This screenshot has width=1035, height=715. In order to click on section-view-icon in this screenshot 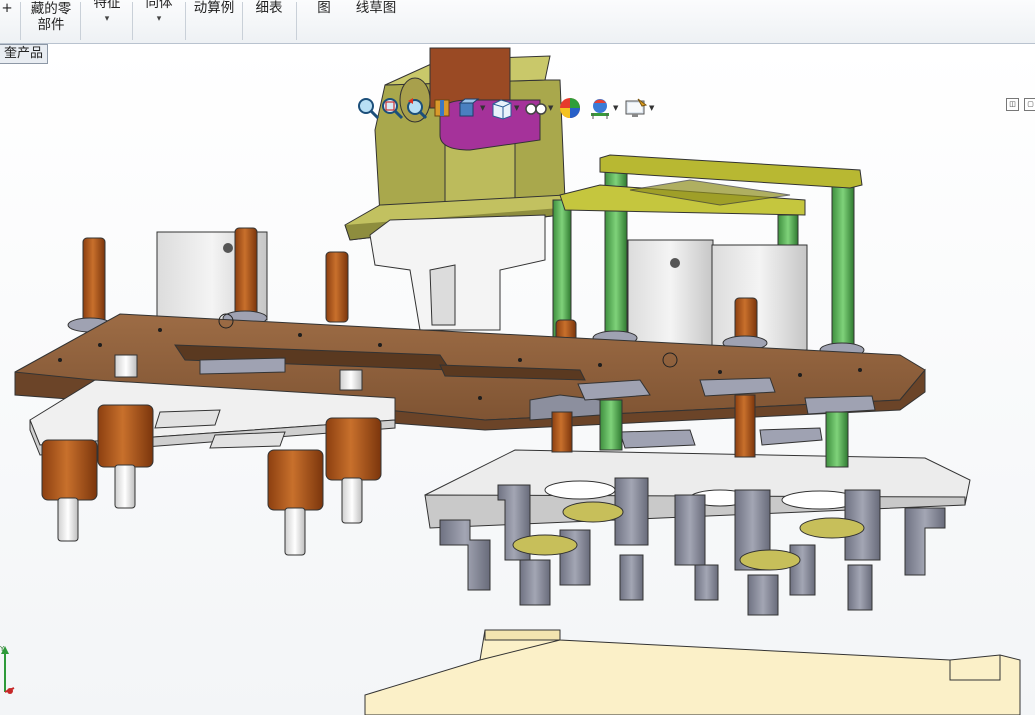, I will do `click(442, 108)`.